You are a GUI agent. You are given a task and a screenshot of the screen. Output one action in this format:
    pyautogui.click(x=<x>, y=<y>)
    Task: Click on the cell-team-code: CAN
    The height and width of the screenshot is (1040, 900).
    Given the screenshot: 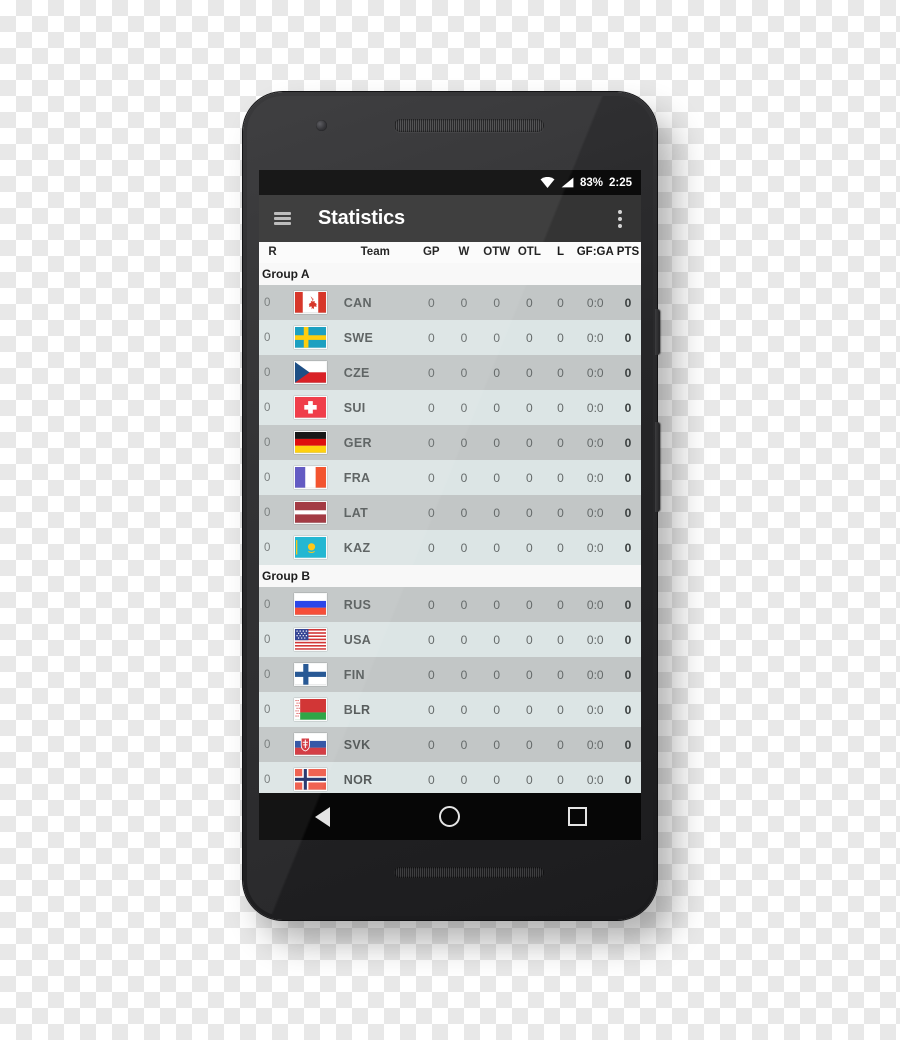 What is the action you would take?
    pyautogui.click(x=375, y=302)
    